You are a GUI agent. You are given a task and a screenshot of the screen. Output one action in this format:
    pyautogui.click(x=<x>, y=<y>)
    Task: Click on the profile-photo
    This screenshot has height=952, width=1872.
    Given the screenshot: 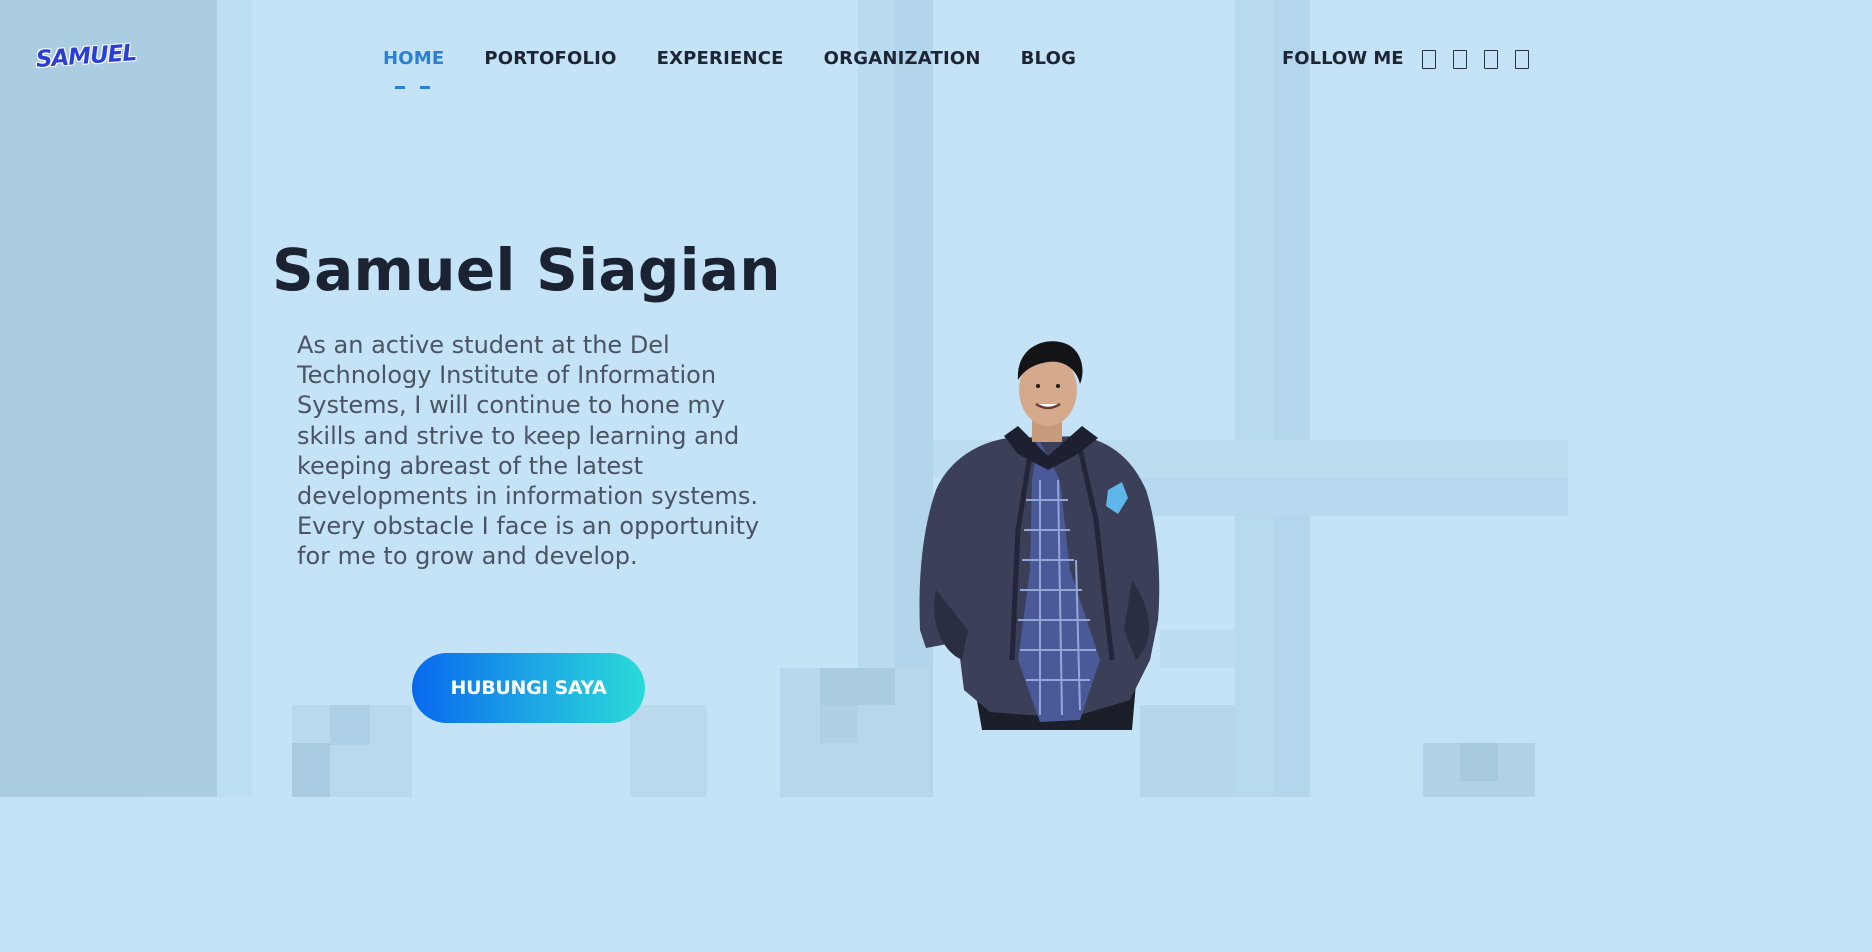 What is the action you would take?
    pyautogui.click(x=1039, y=535)
    